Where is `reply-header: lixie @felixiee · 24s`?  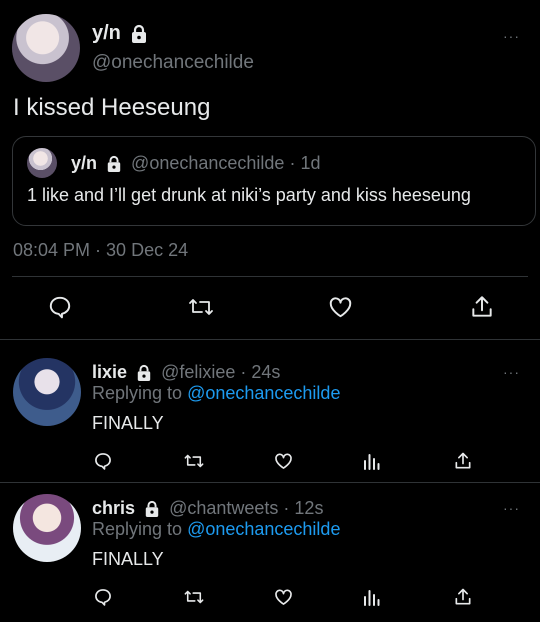 reply-header: lixie @felixiee · 24s is located at coordinates (186, 372).